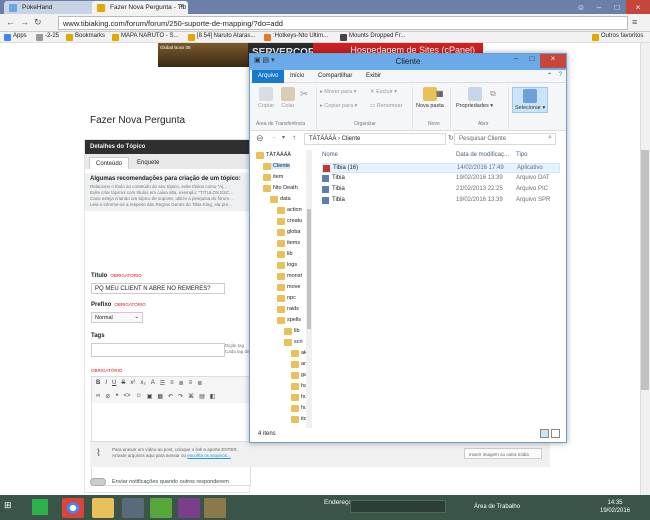 The image size is (650, 520). I want to click on insert-media-button: Inserir imagem ou outra mídia, so click(503, 453).